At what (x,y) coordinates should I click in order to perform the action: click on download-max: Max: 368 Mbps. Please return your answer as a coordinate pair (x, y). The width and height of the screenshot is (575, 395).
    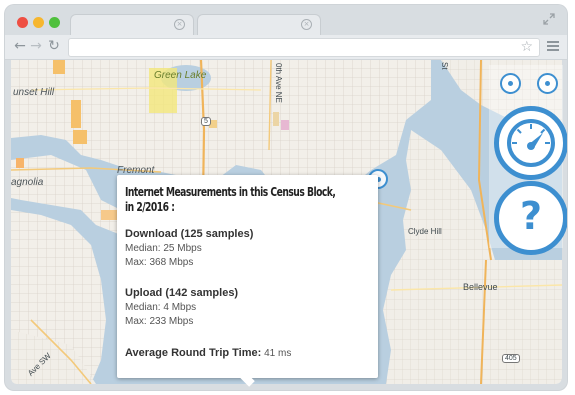
    Looking at the image, I should click on (159, 262).